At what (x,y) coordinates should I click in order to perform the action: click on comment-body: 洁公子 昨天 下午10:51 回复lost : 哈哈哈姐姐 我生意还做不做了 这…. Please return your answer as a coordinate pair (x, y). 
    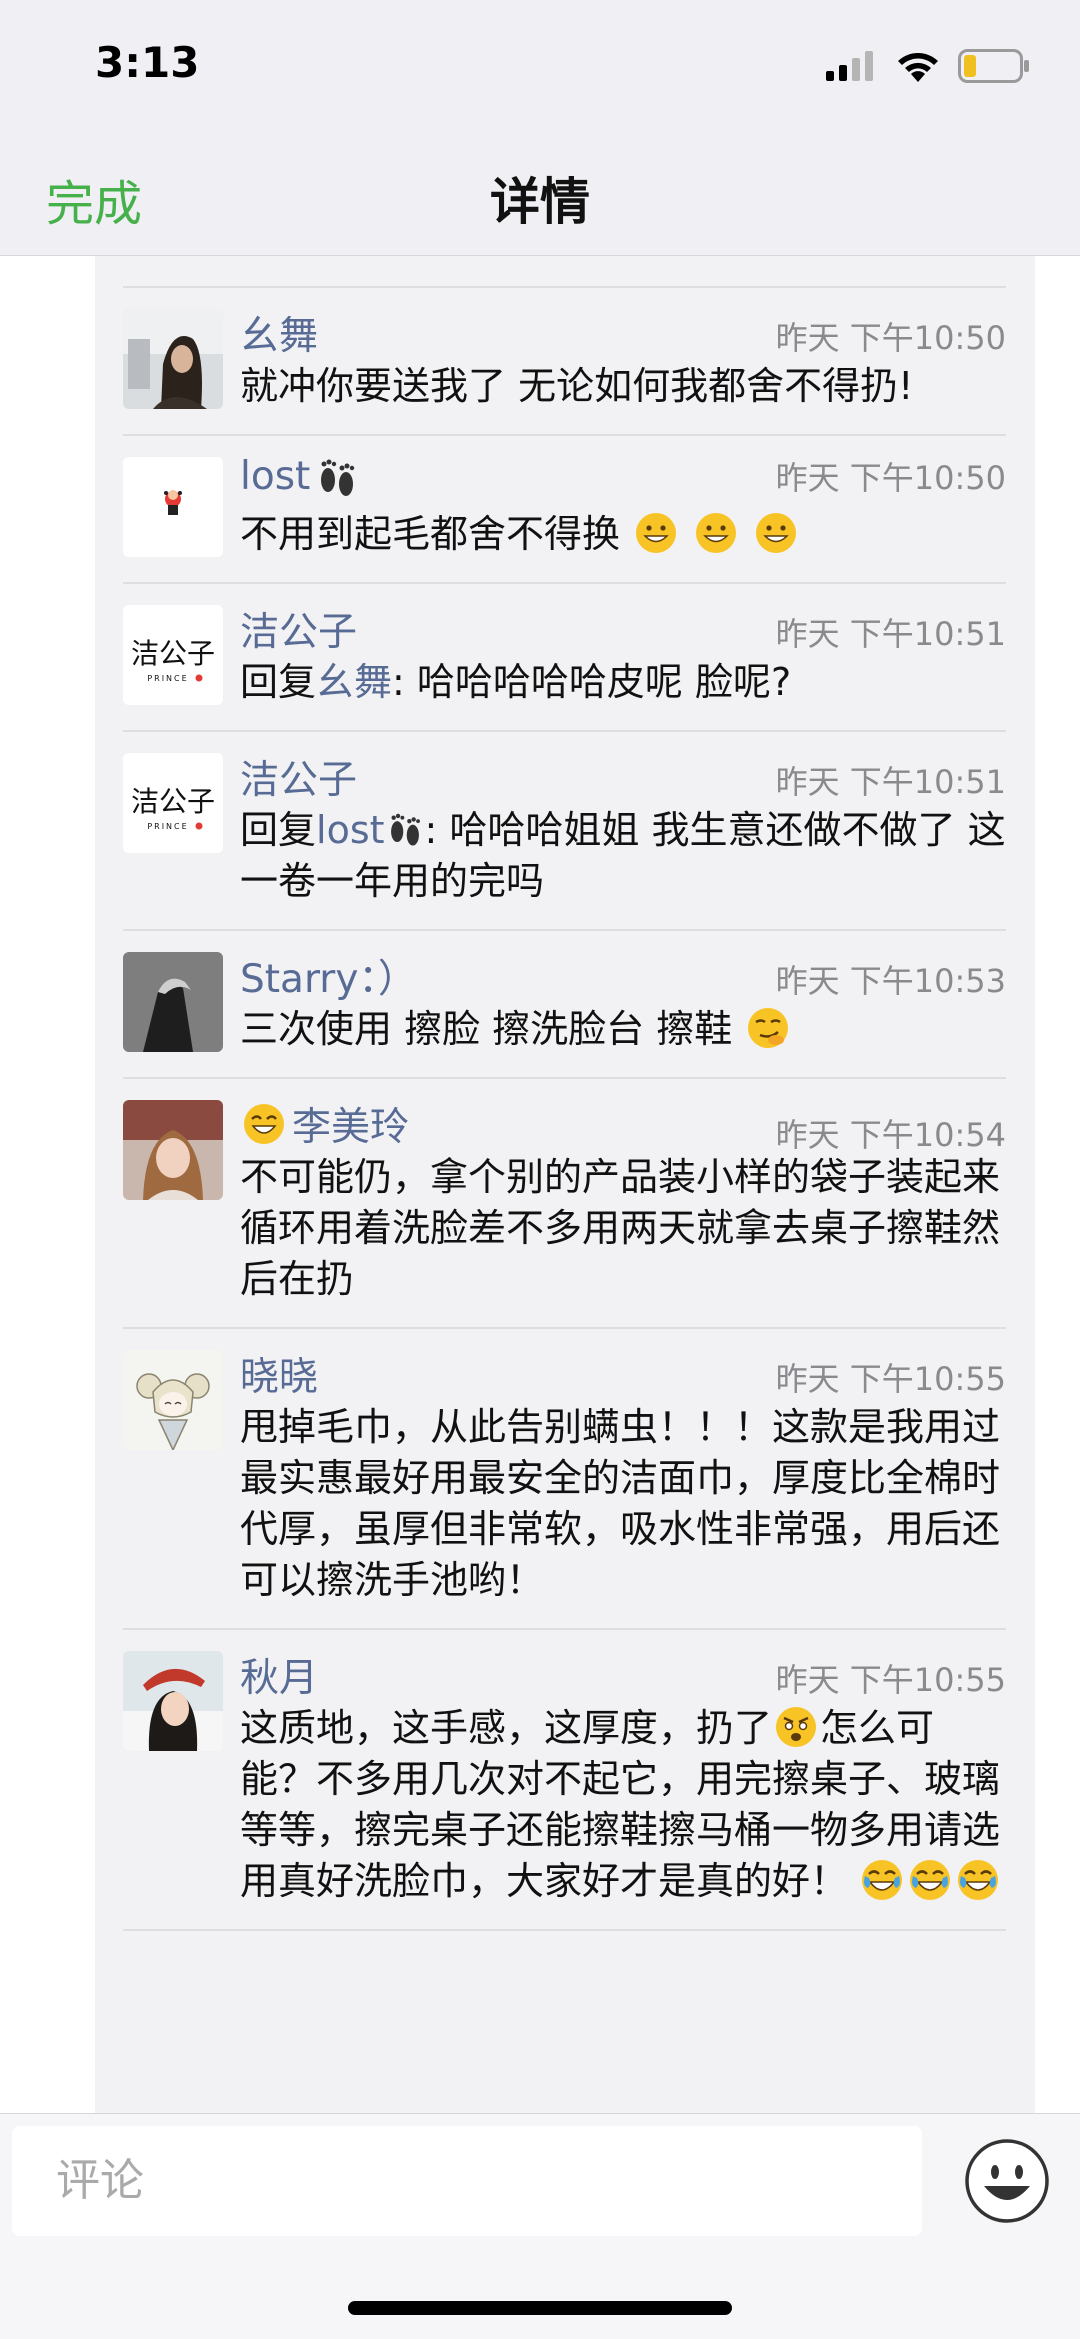
    Looking at the image, I should click on (623, 828).